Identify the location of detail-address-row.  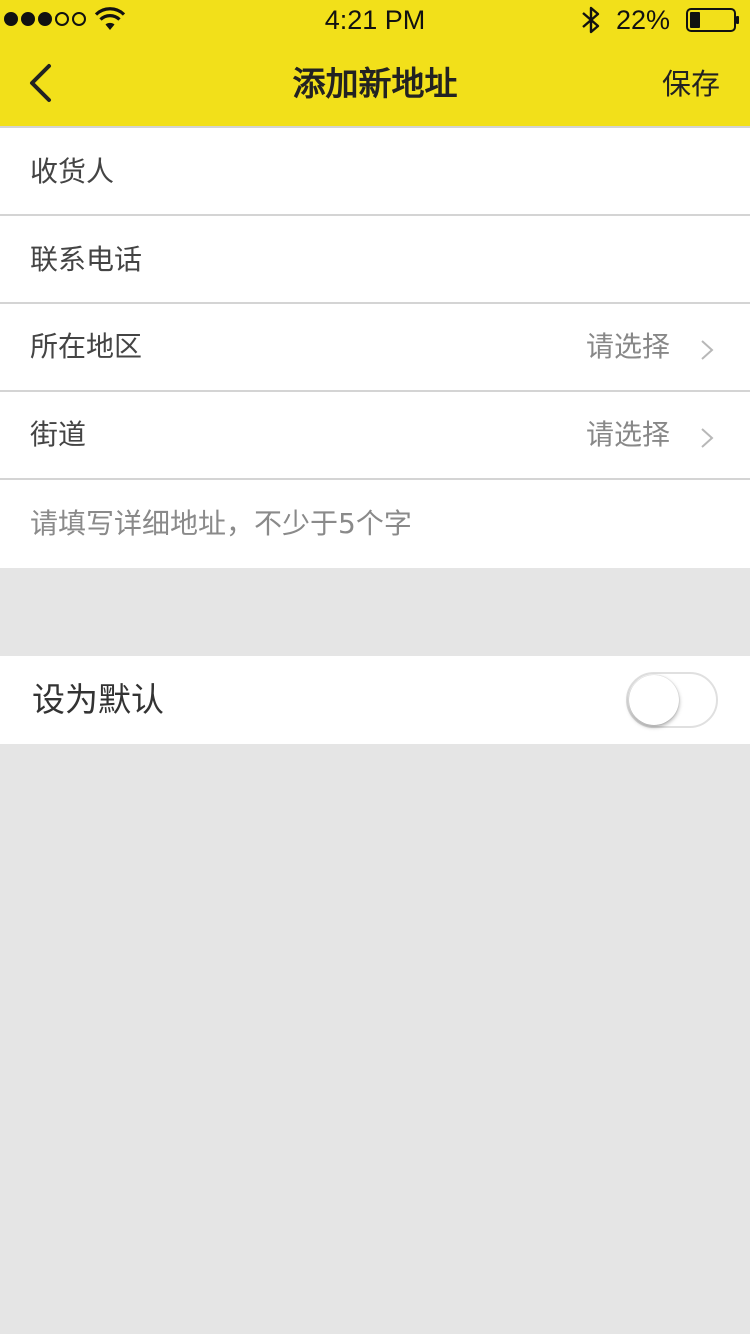
(375, 524).